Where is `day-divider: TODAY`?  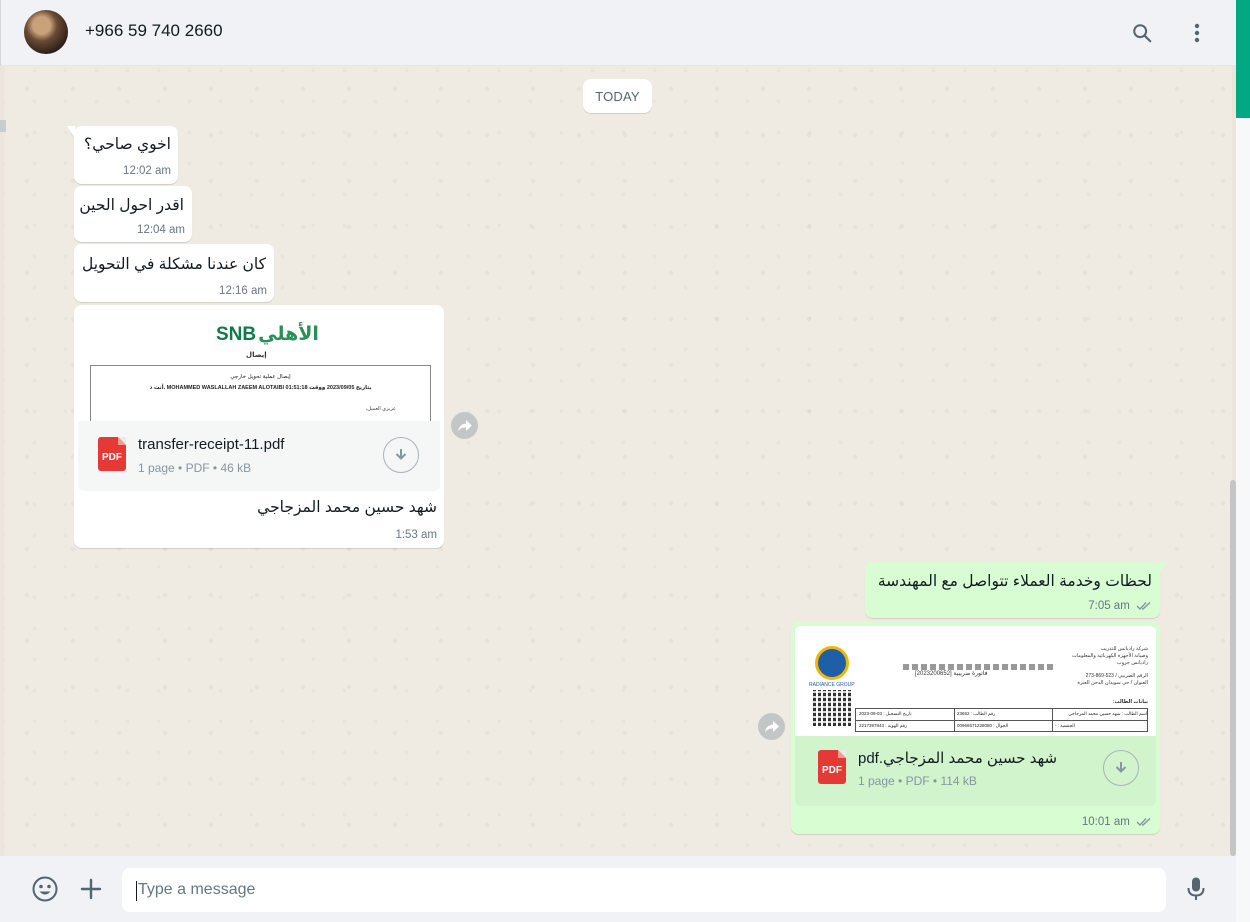
day-divider: TODAY is located at coordinates (617, 96).